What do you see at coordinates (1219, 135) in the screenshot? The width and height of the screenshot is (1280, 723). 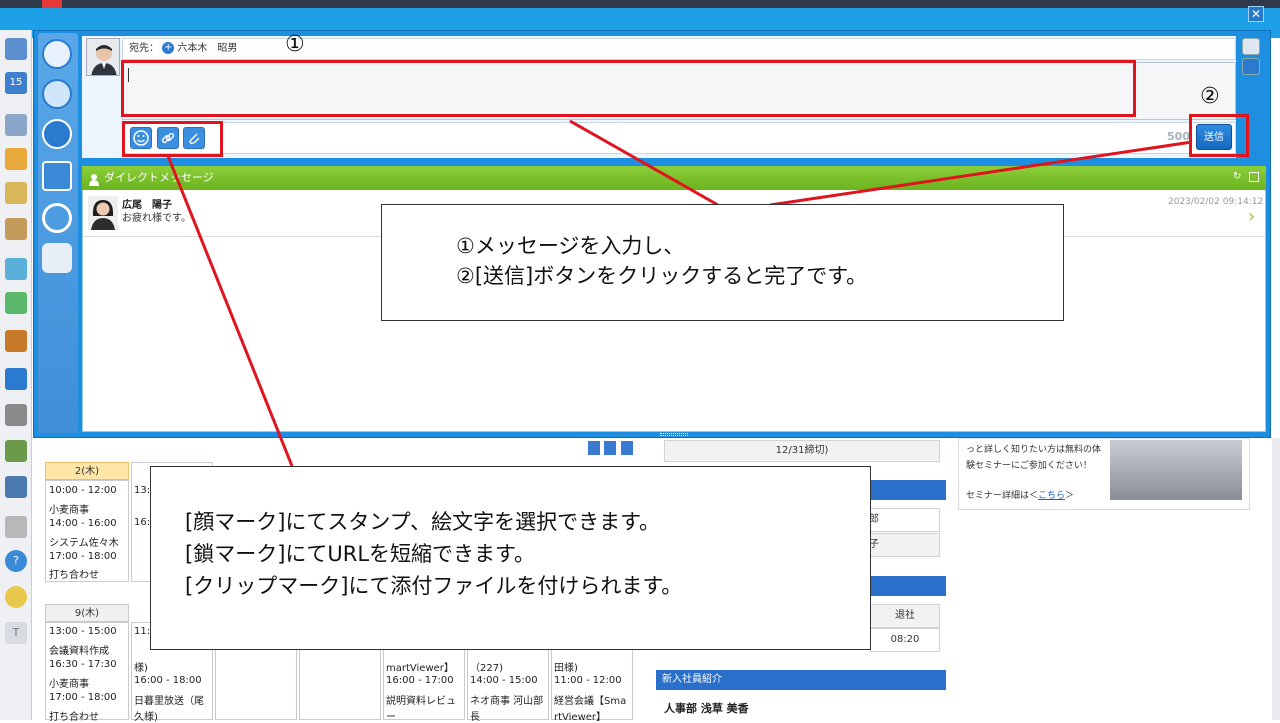 I see `highlight-send-button` at bounding box center [1219, 135].